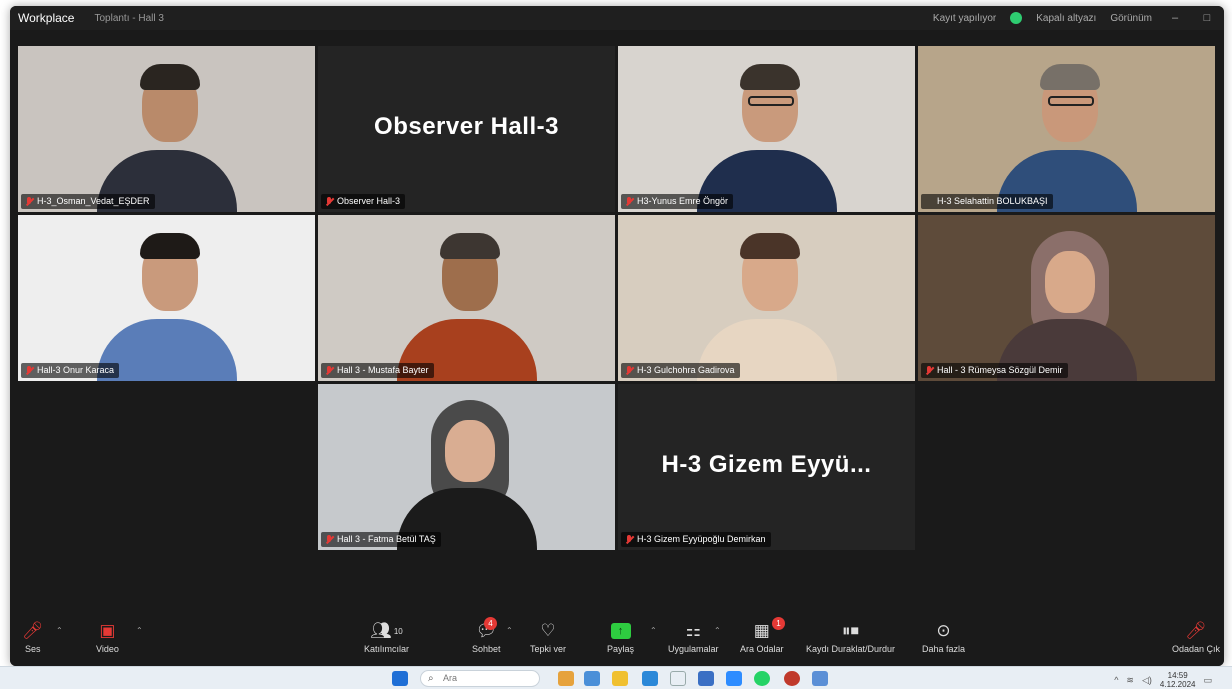  Describe the element at coordinates (1016, 18) in the screenshot. I see `encryption-check-icon` at that location.